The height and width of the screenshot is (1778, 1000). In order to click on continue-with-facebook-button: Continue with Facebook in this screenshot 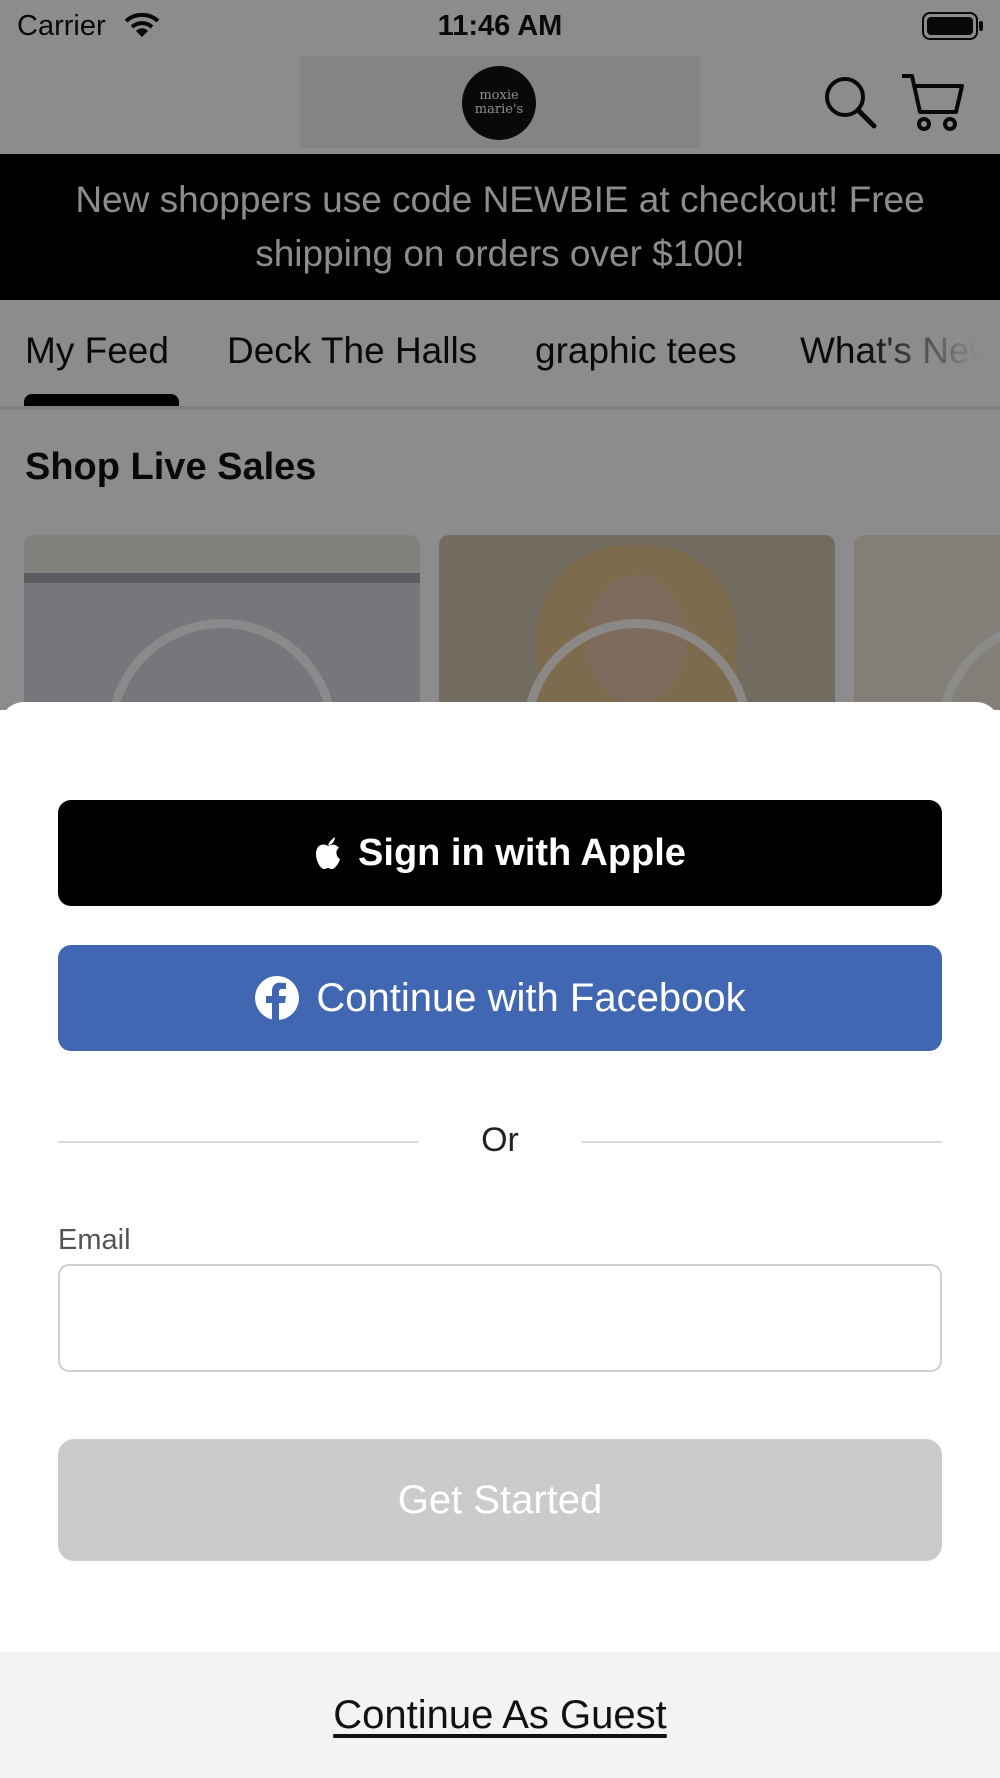, I will do `click(500, 998)`.